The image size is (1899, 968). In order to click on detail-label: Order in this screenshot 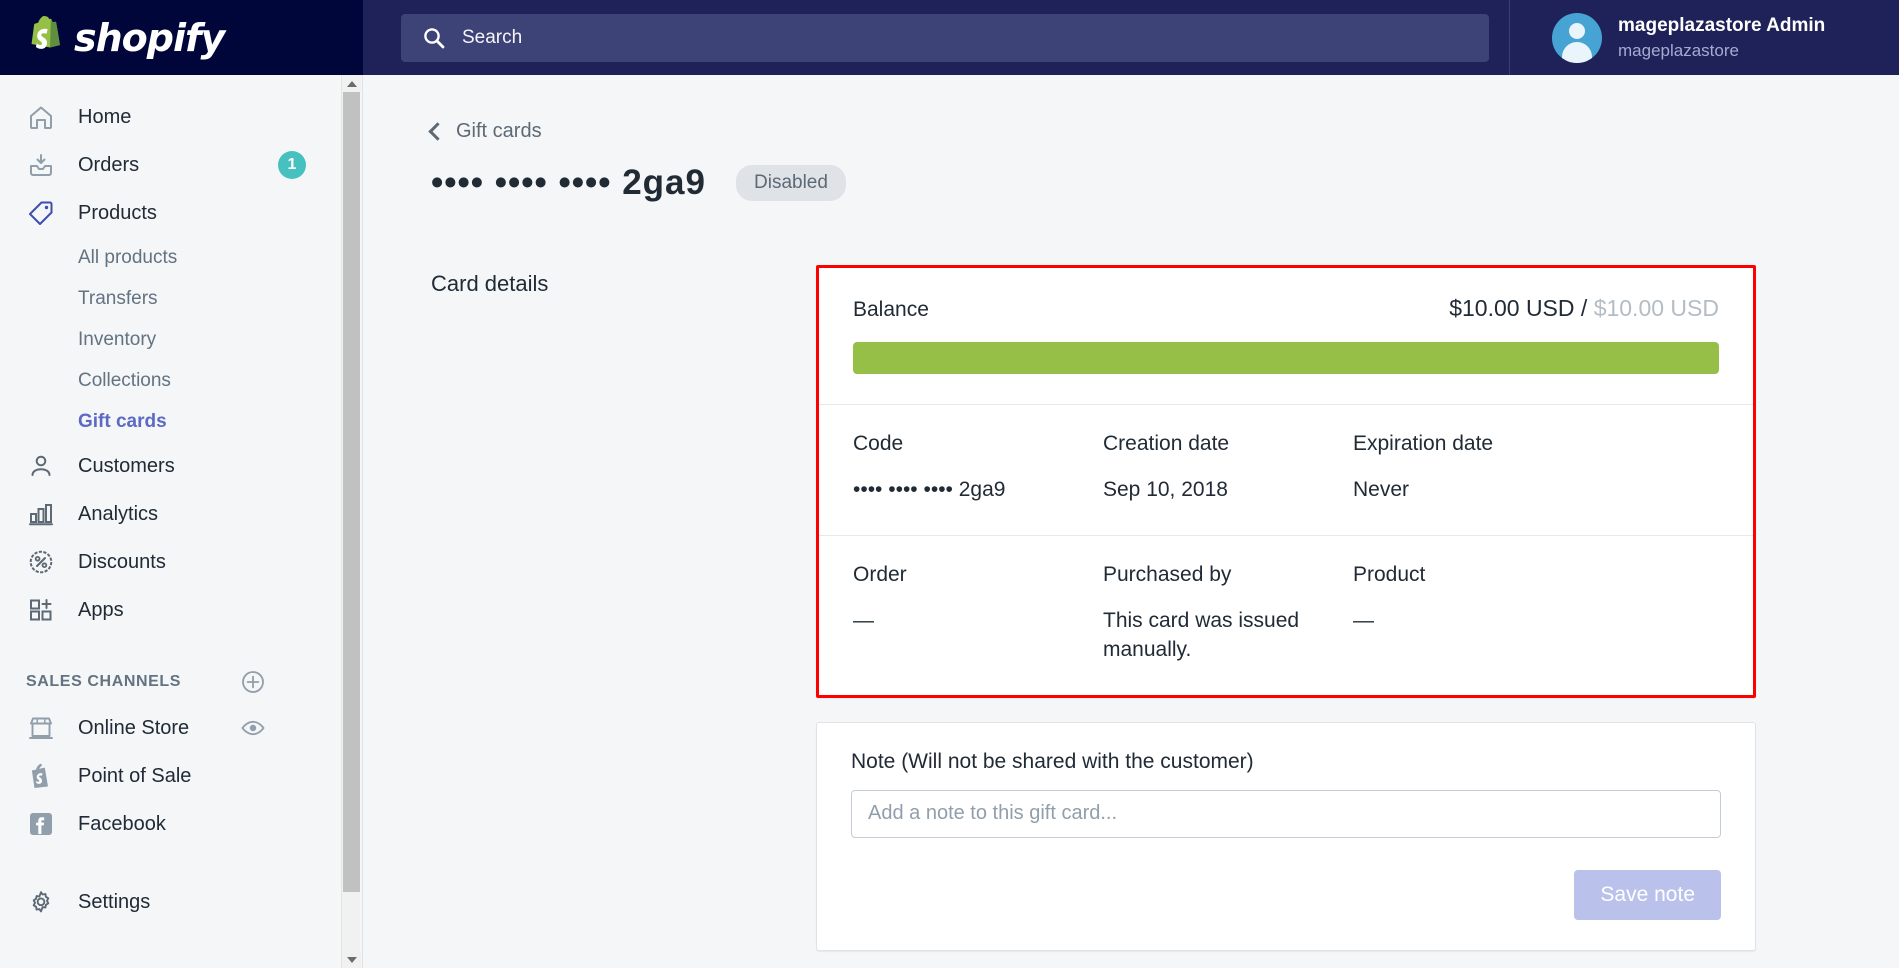, I will do `click(880, 574)`.